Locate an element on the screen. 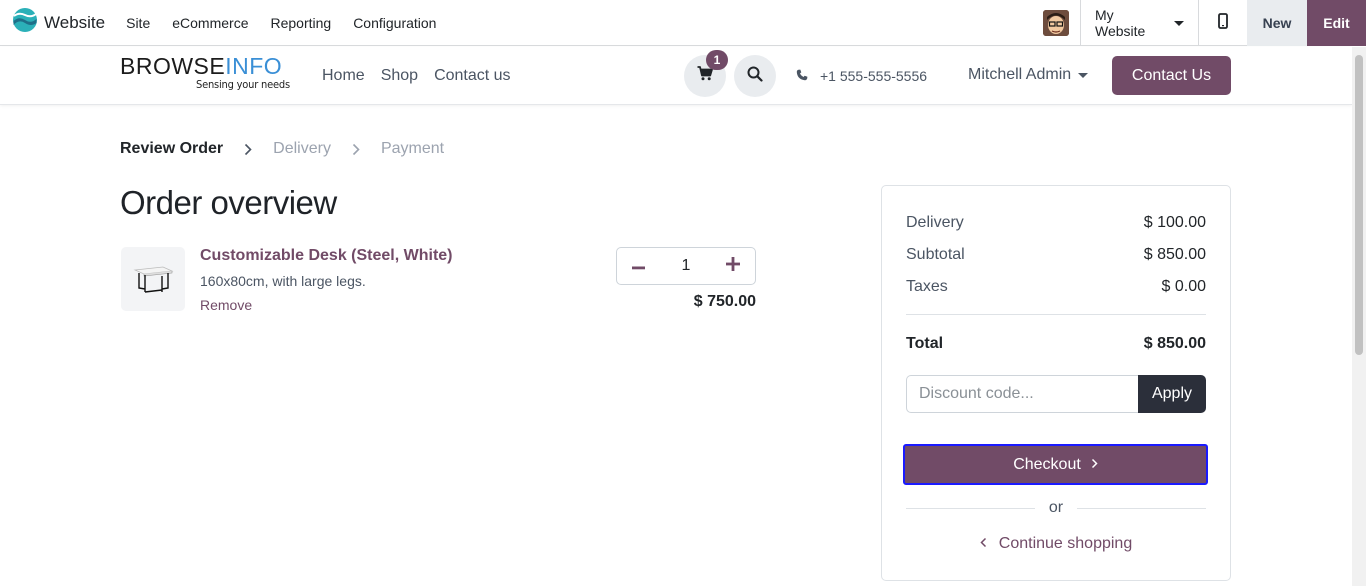  search-icon is located at coordinates (755, 76).